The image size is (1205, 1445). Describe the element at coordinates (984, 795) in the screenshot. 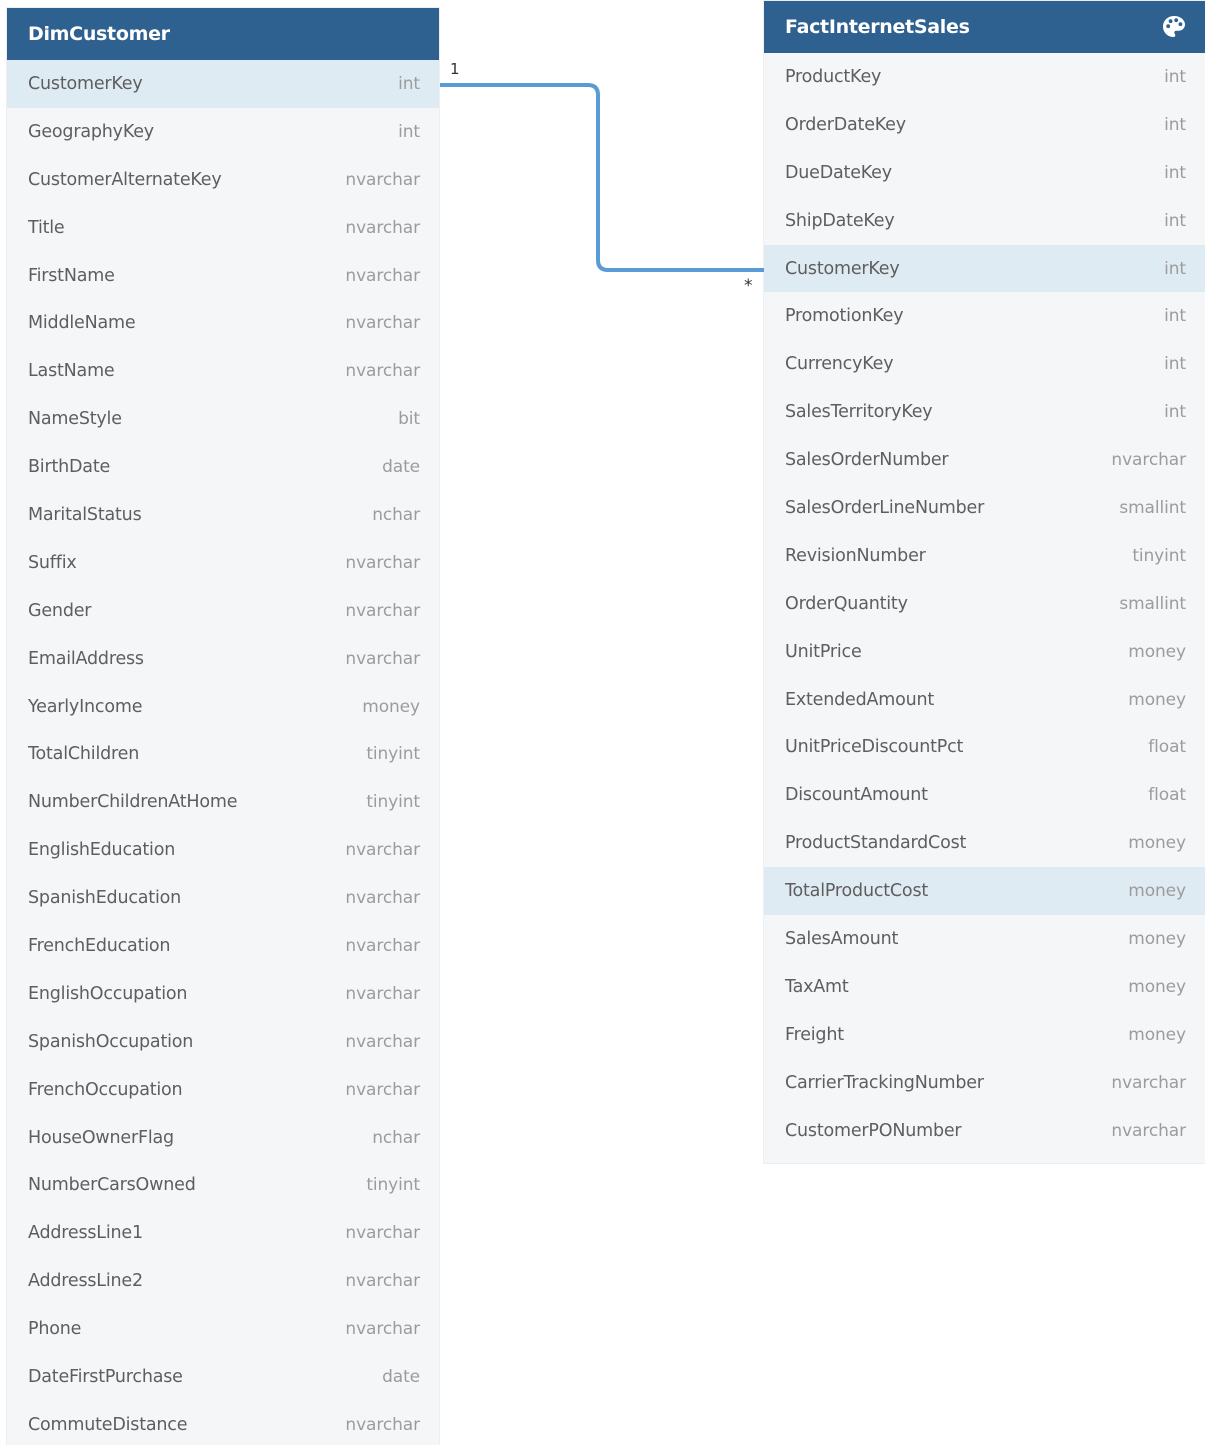

I see `column-row-discountamount: DiscountAmount float` at that location.